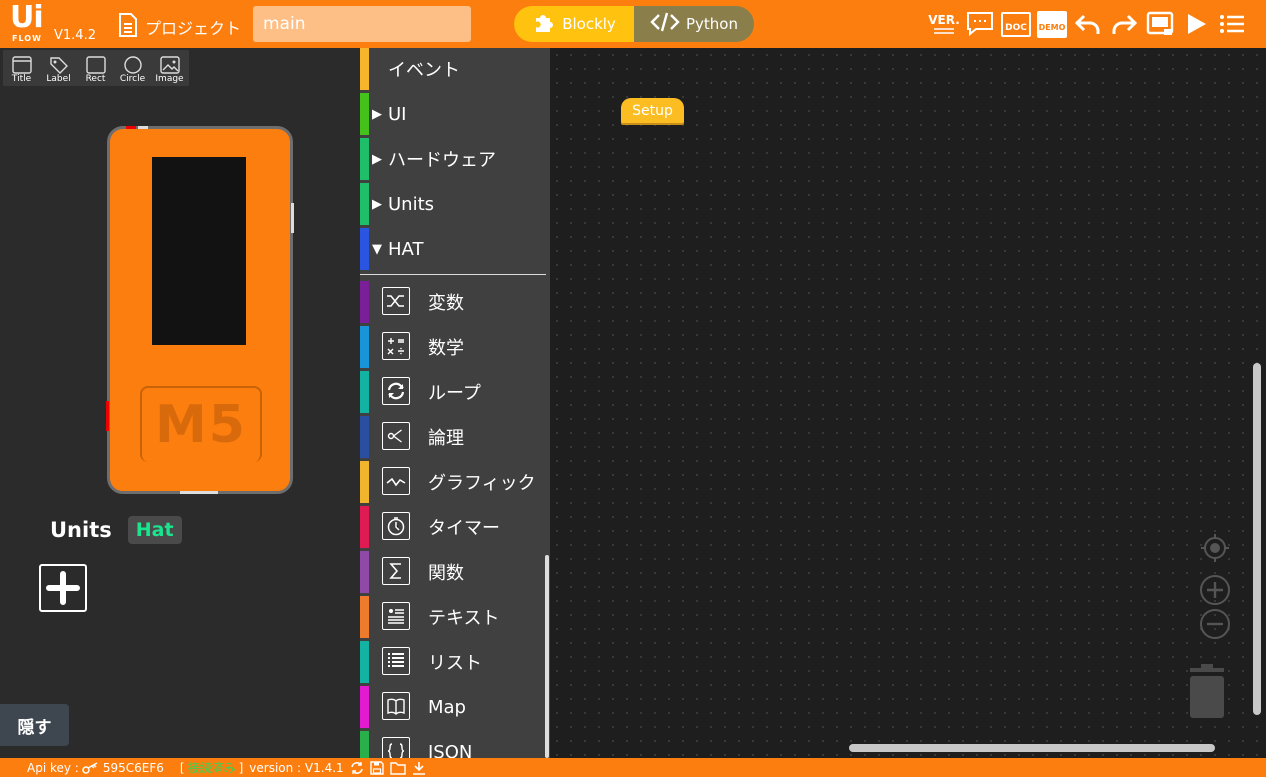 The image size is (1266, 777). What do you see at coordinates (292, 218) in the screenshot?
I see `device-right-button` at bounding box center [292, 218].